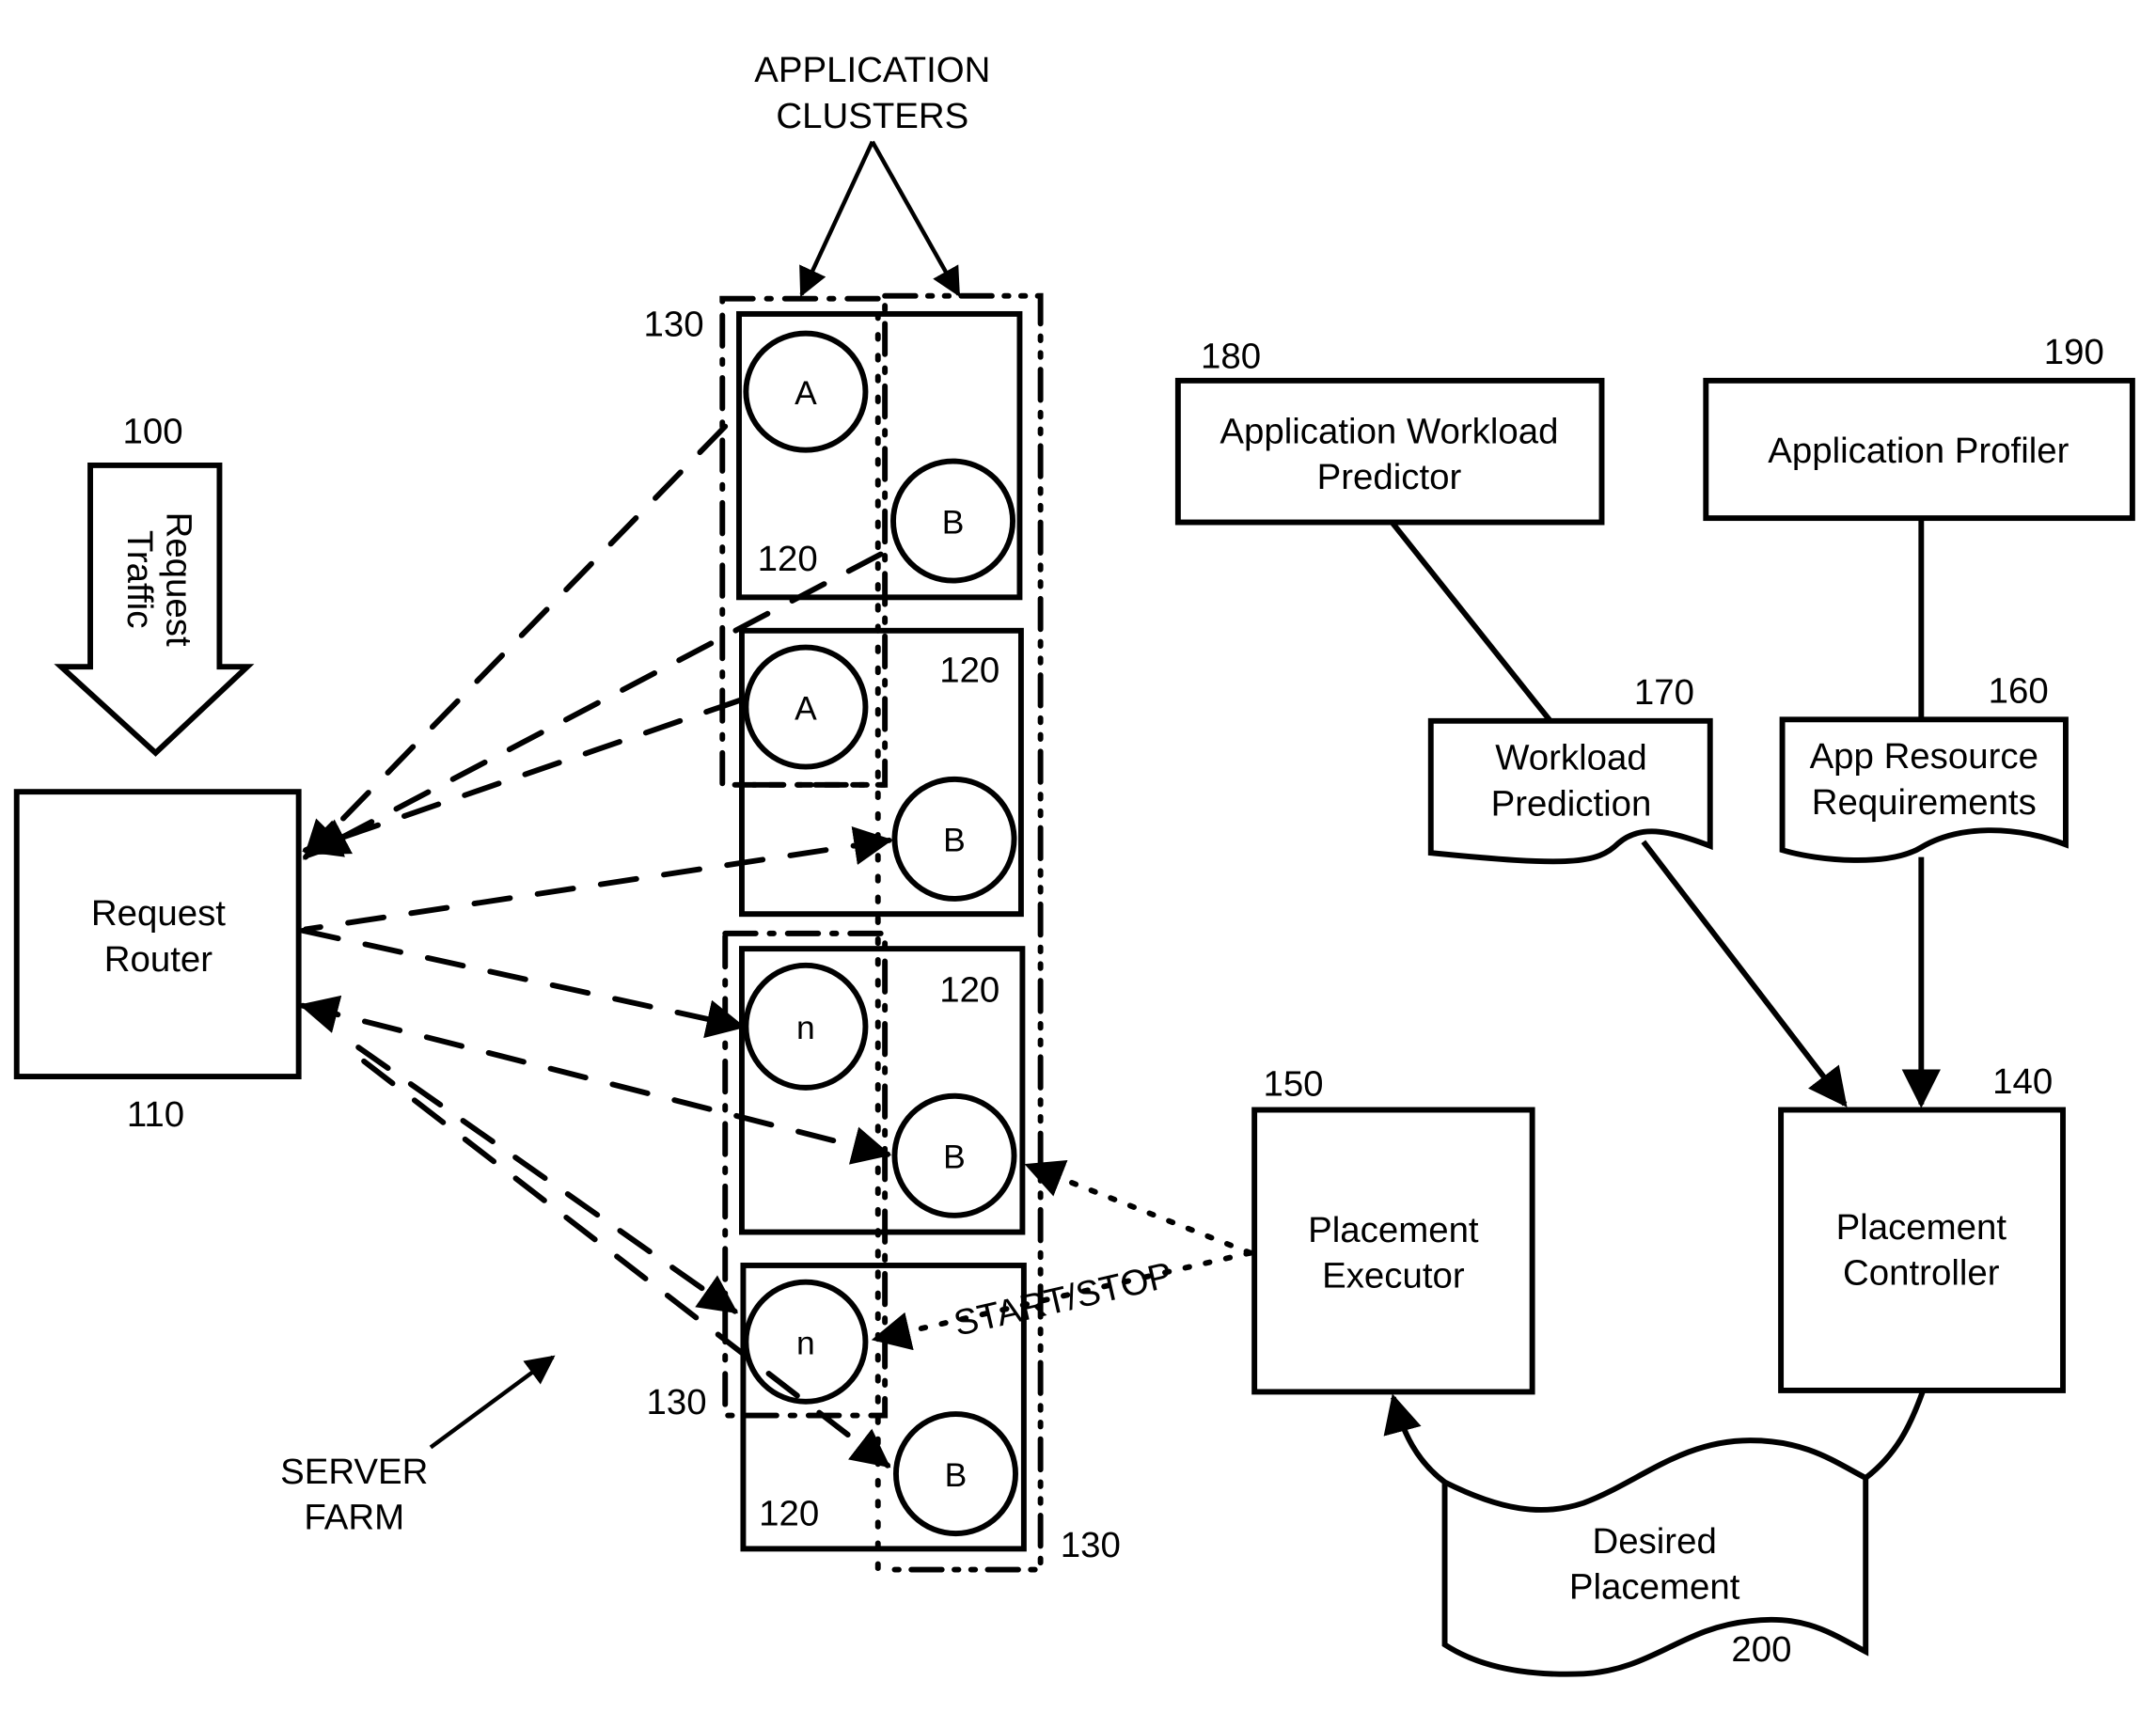  What do you see at coordinates (1393, 1276) in the screenshot?
I see `placement-executor-label-2: Executor` at bounding box center [1393, 1276].